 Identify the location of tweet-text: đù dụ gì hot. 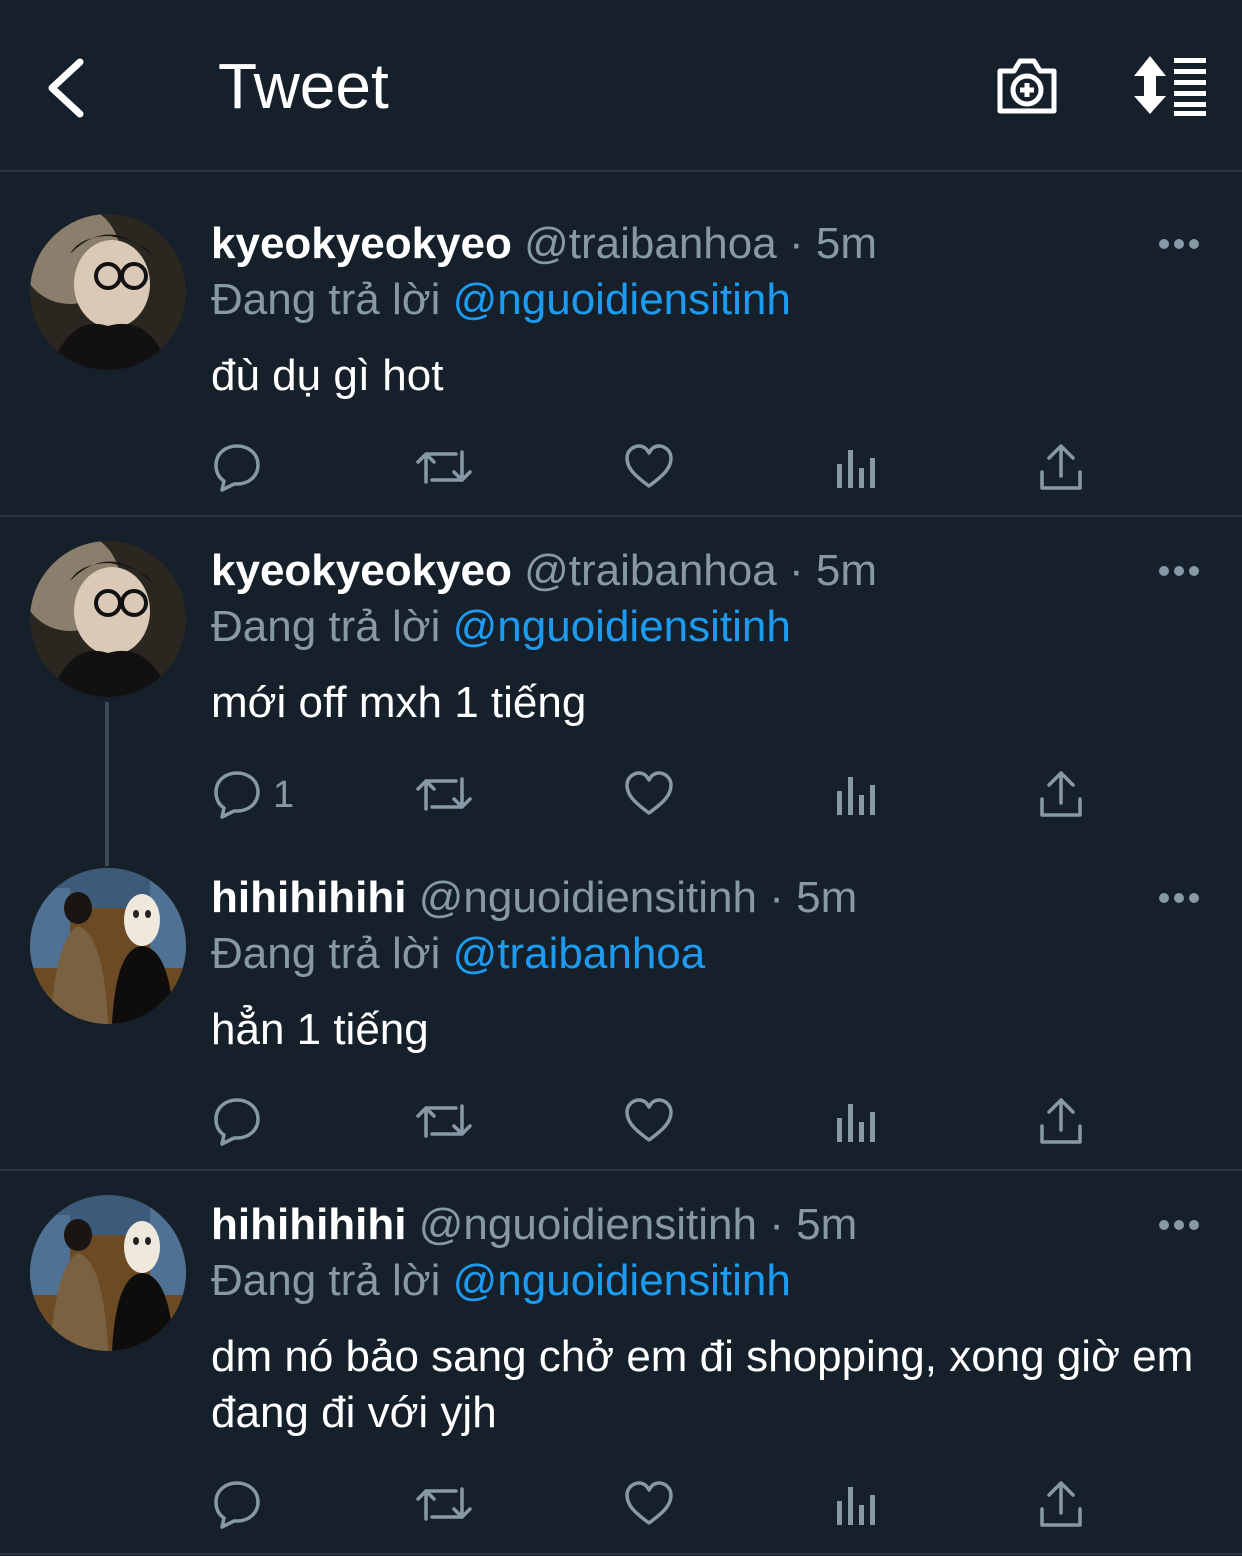
(327, 375).